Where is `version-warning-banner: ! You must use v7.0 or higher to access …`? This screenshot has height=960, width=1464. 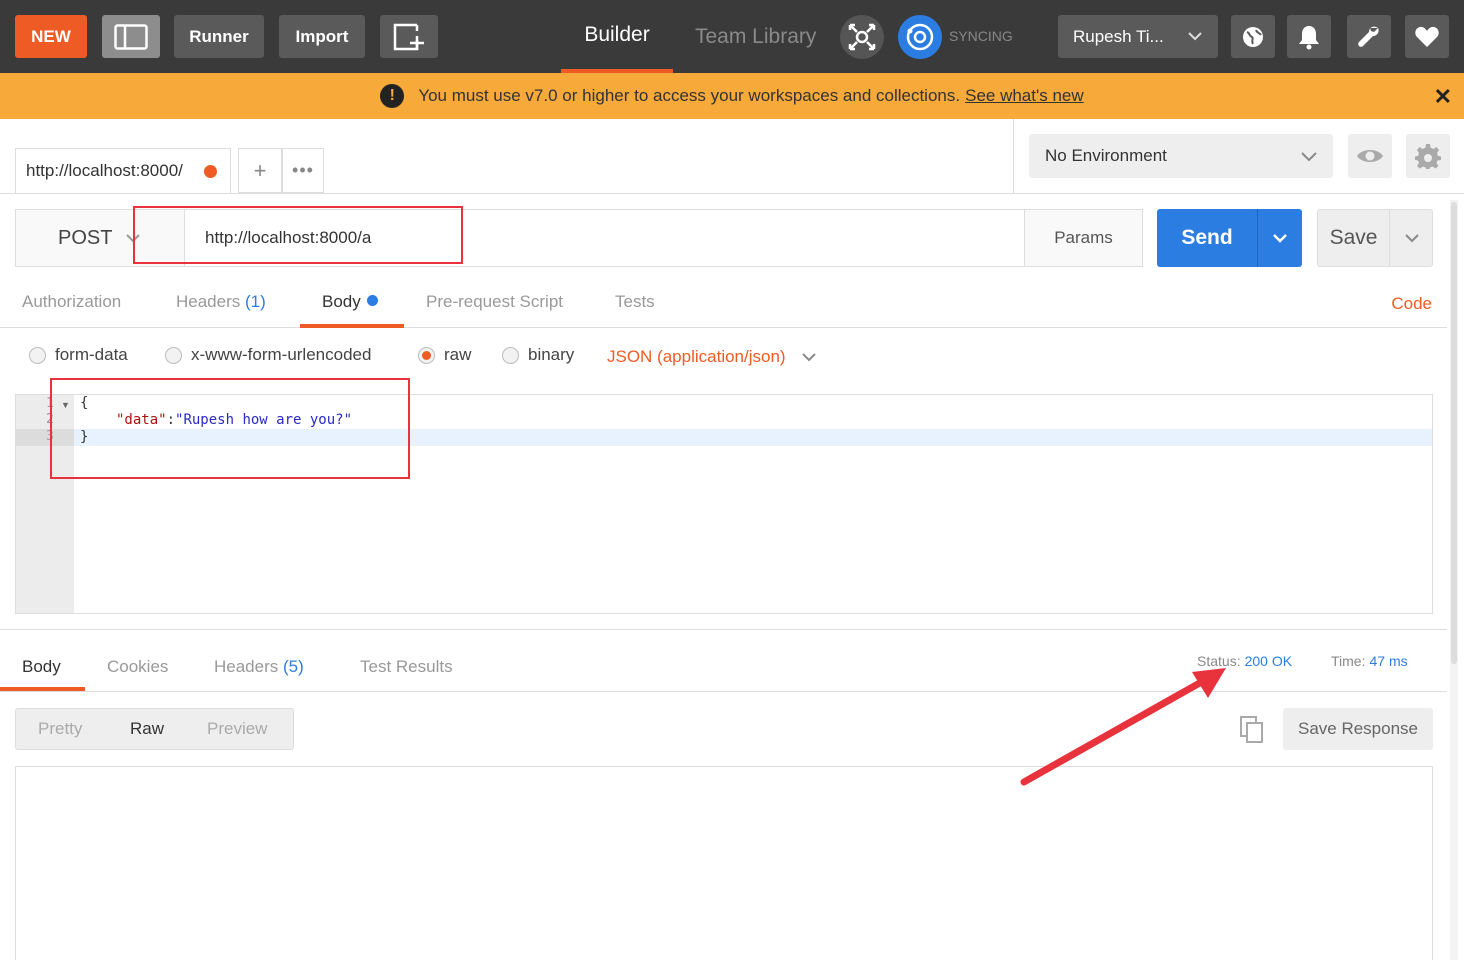
version-warning-banner: ! You must use v7.0 or higher to access … is located at coordinates (732, 96).